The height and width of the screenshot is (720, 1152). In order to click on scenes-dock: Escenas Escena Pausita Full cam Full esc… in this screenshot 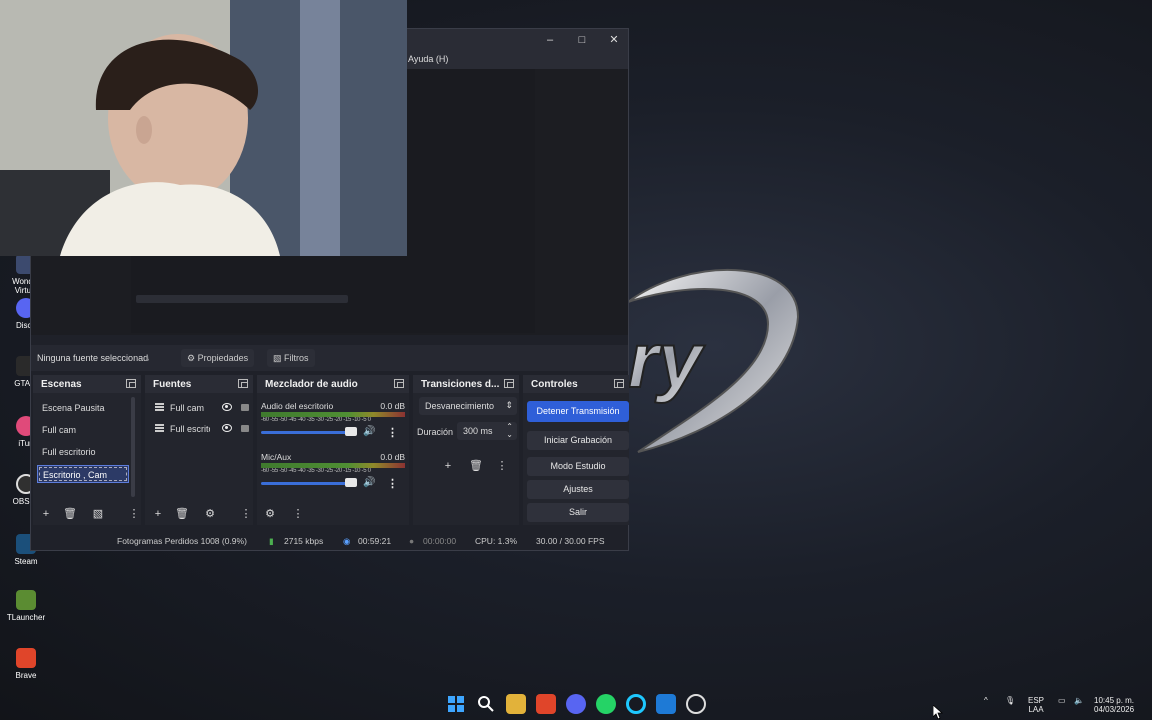, I will do `click(87, 450)`.